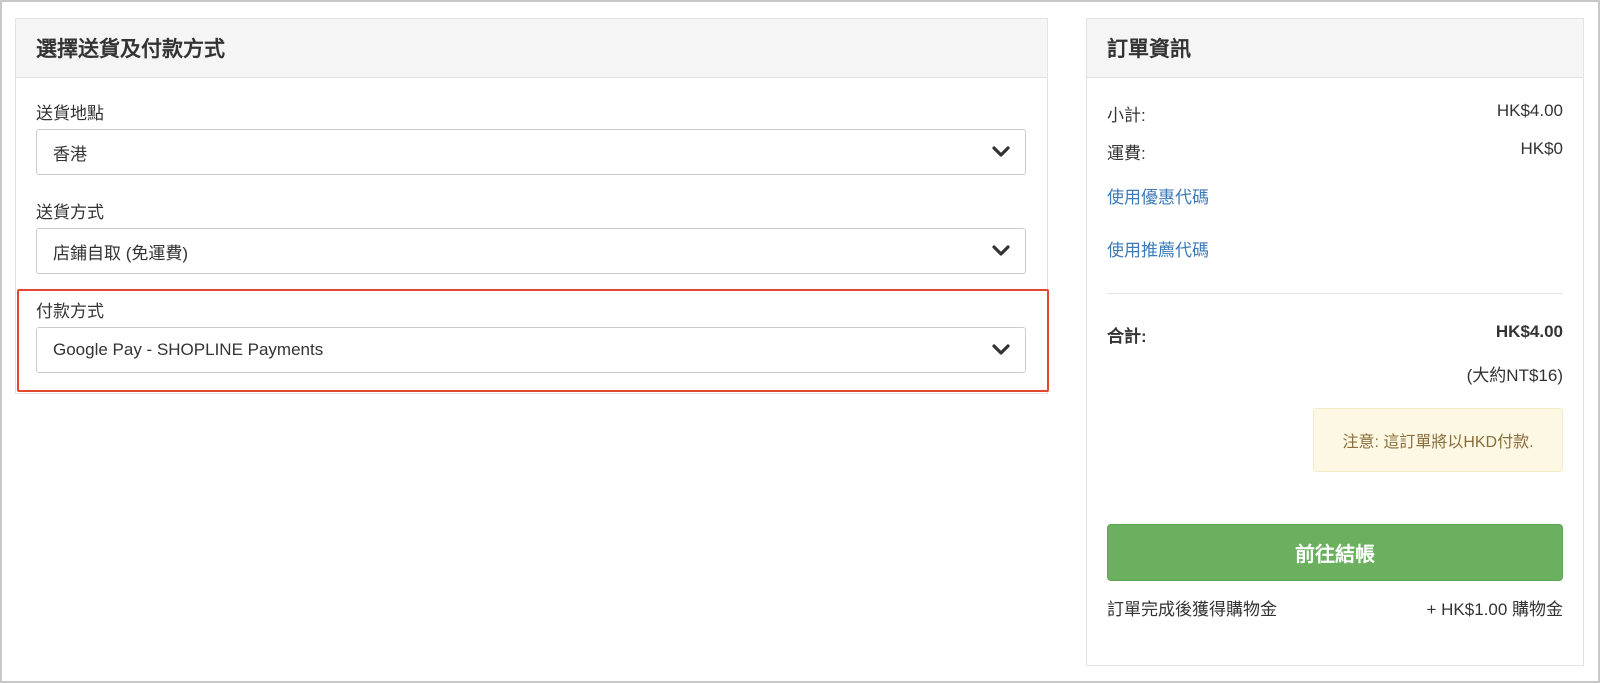 Image resolution: width=1600 pixels, height=683 pixels. What do you see at coordinates (130, 49) in the screenshot?
I see `shipping-payment-title: 選擇送貨及付款方式` at bounding box center [130, 49].